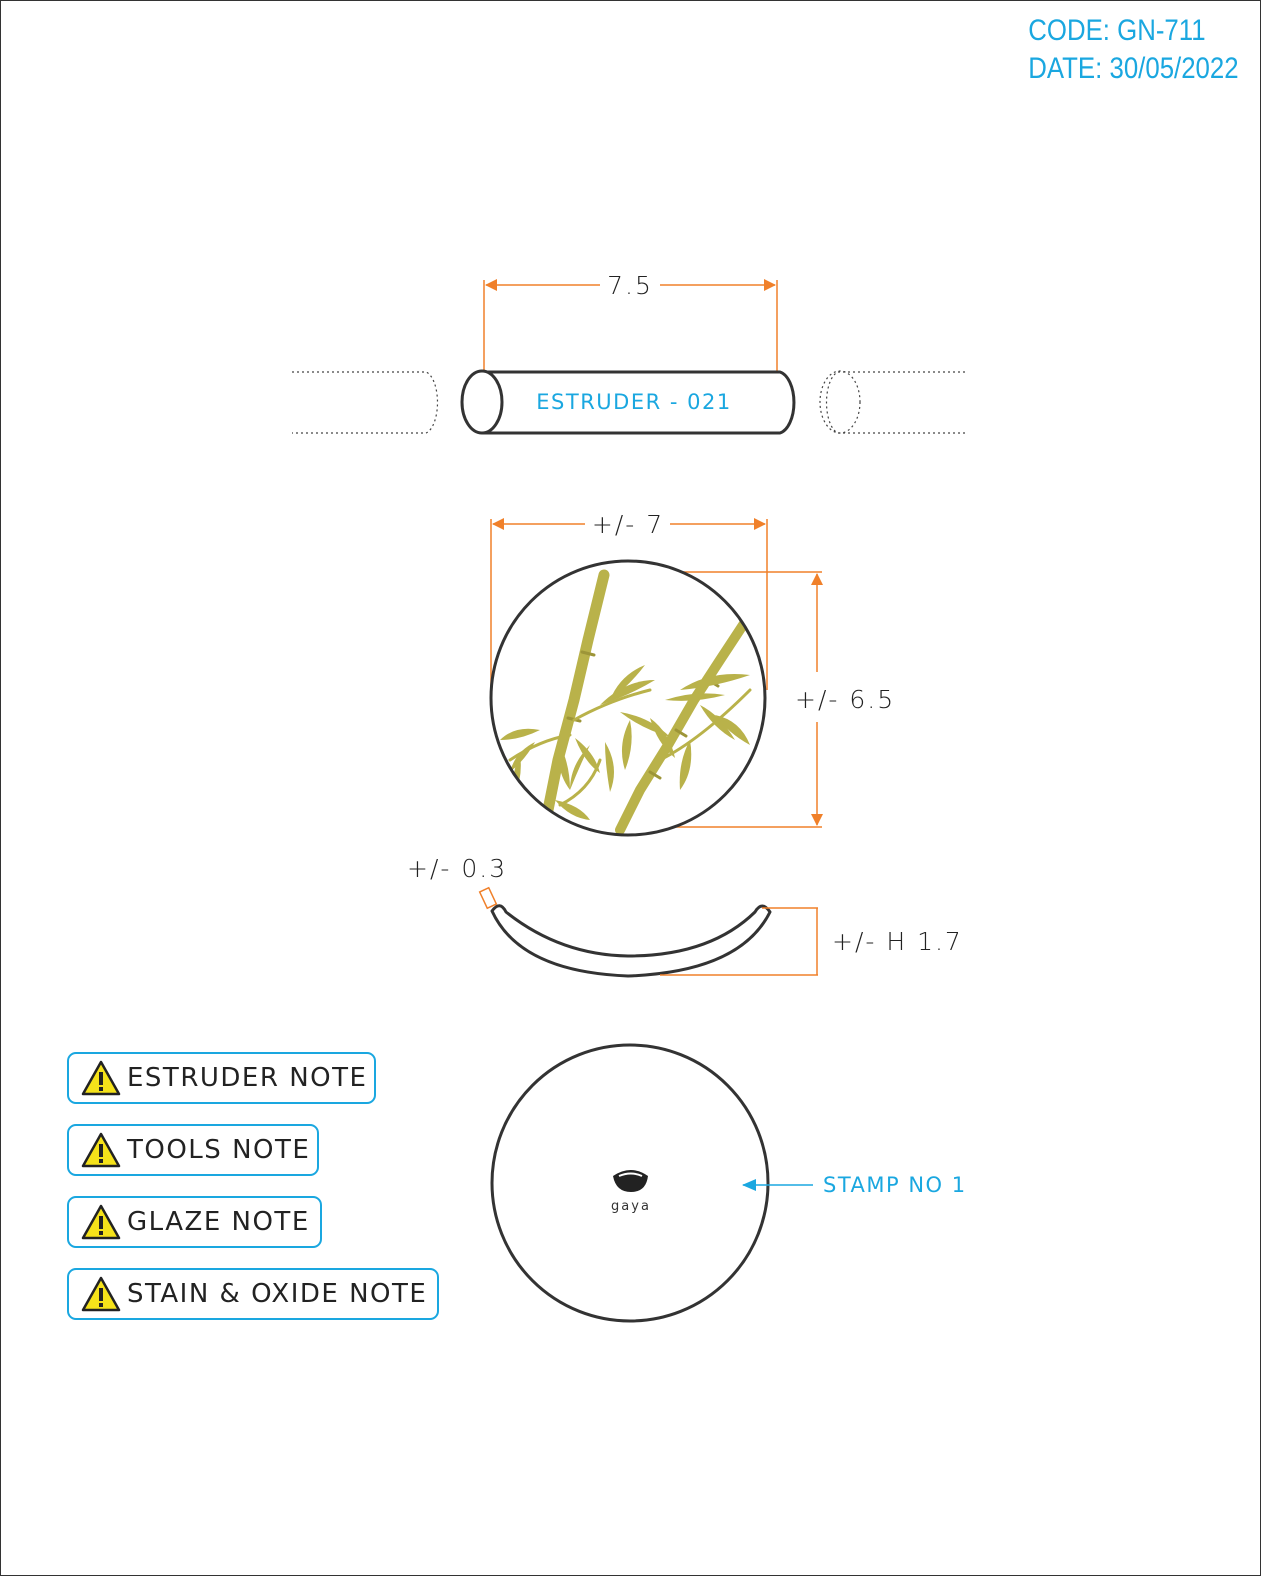  I want to click on note-stain-oxide: STAIN & OXIDE NOTE, so click(253, 1294).